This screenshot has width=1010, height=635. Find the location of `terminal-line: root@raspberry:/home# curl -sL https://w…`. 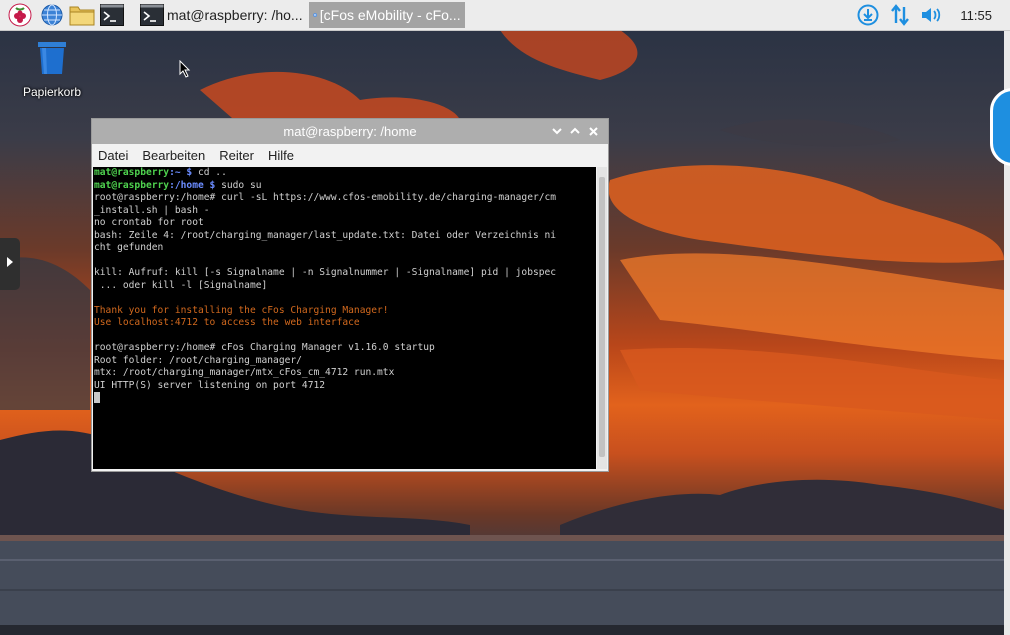

terminal-line: root@raspberry:/home# curl -sL https://w… is located at coordinates (325, 197).